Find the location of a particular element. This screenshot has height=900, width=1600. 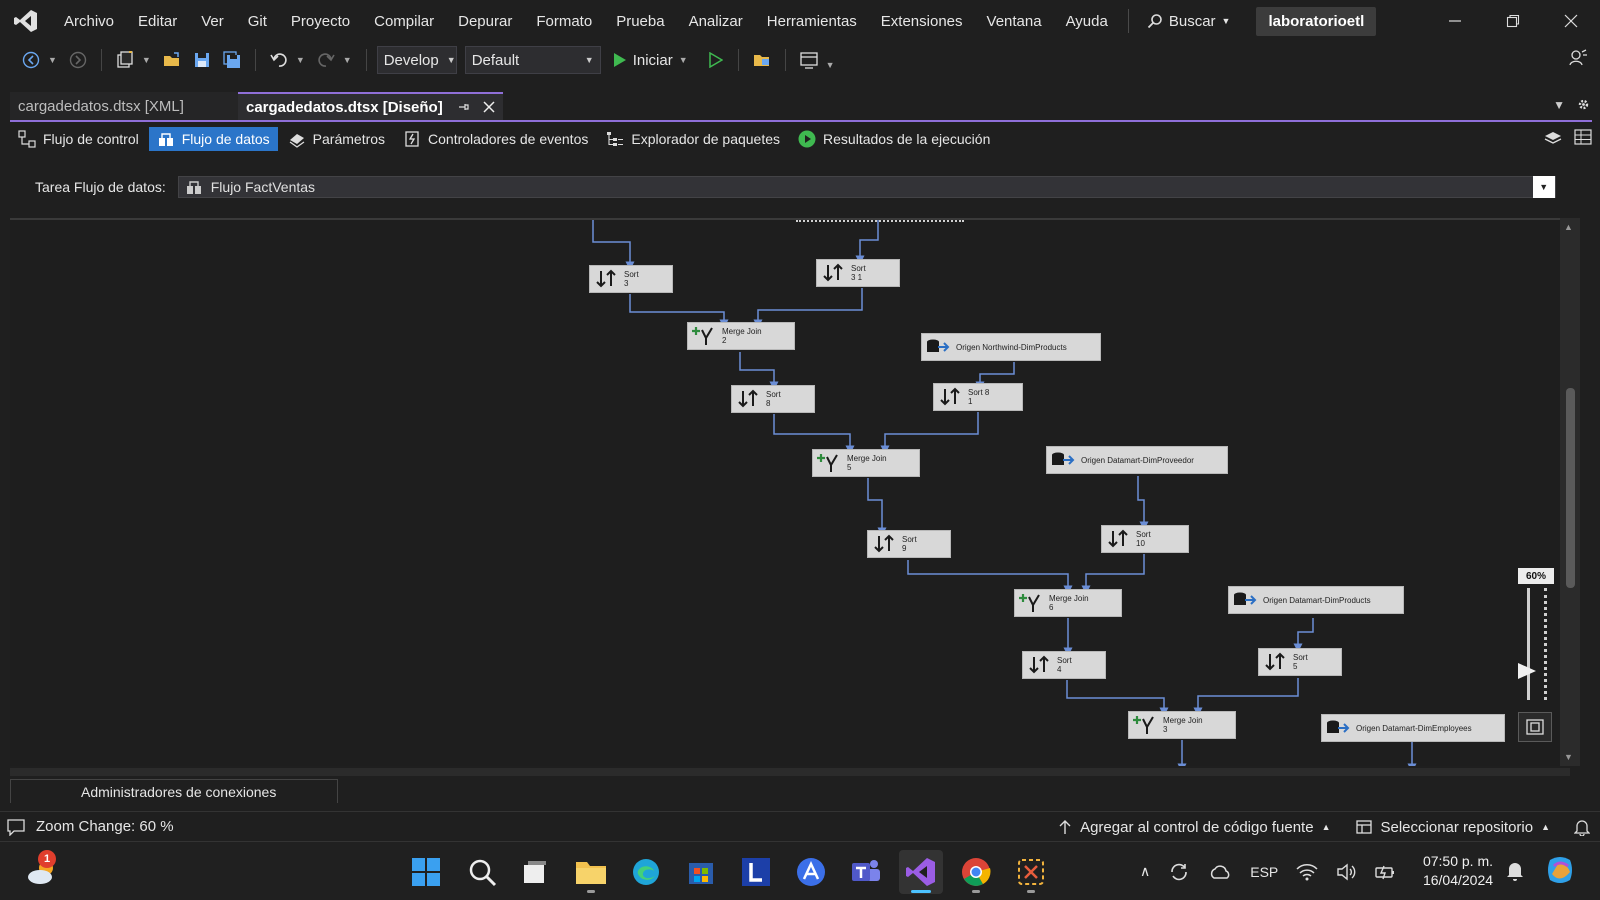

taskbar-snipping-tool is located at coordinates (1031, 872).